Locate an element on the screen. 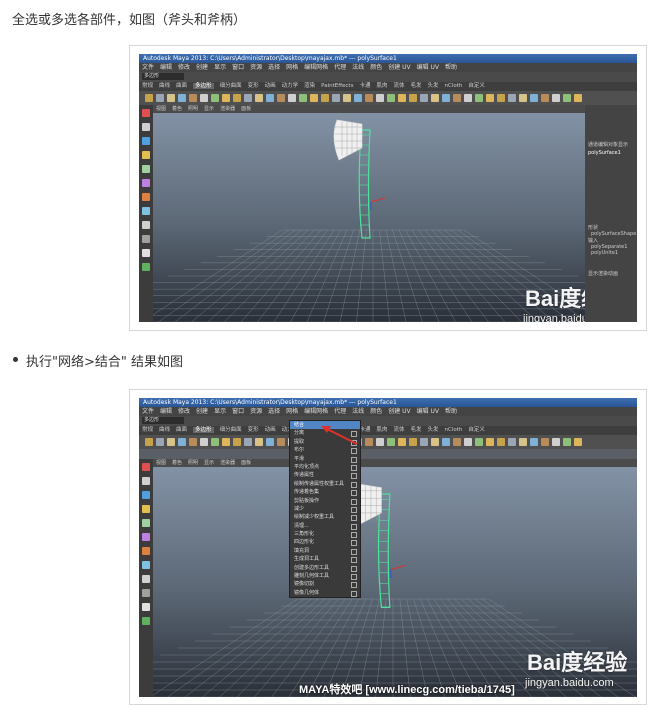 This screenshot has height=707, width=648. menu-item-8: 网格 is located at coordinates (292, 411).